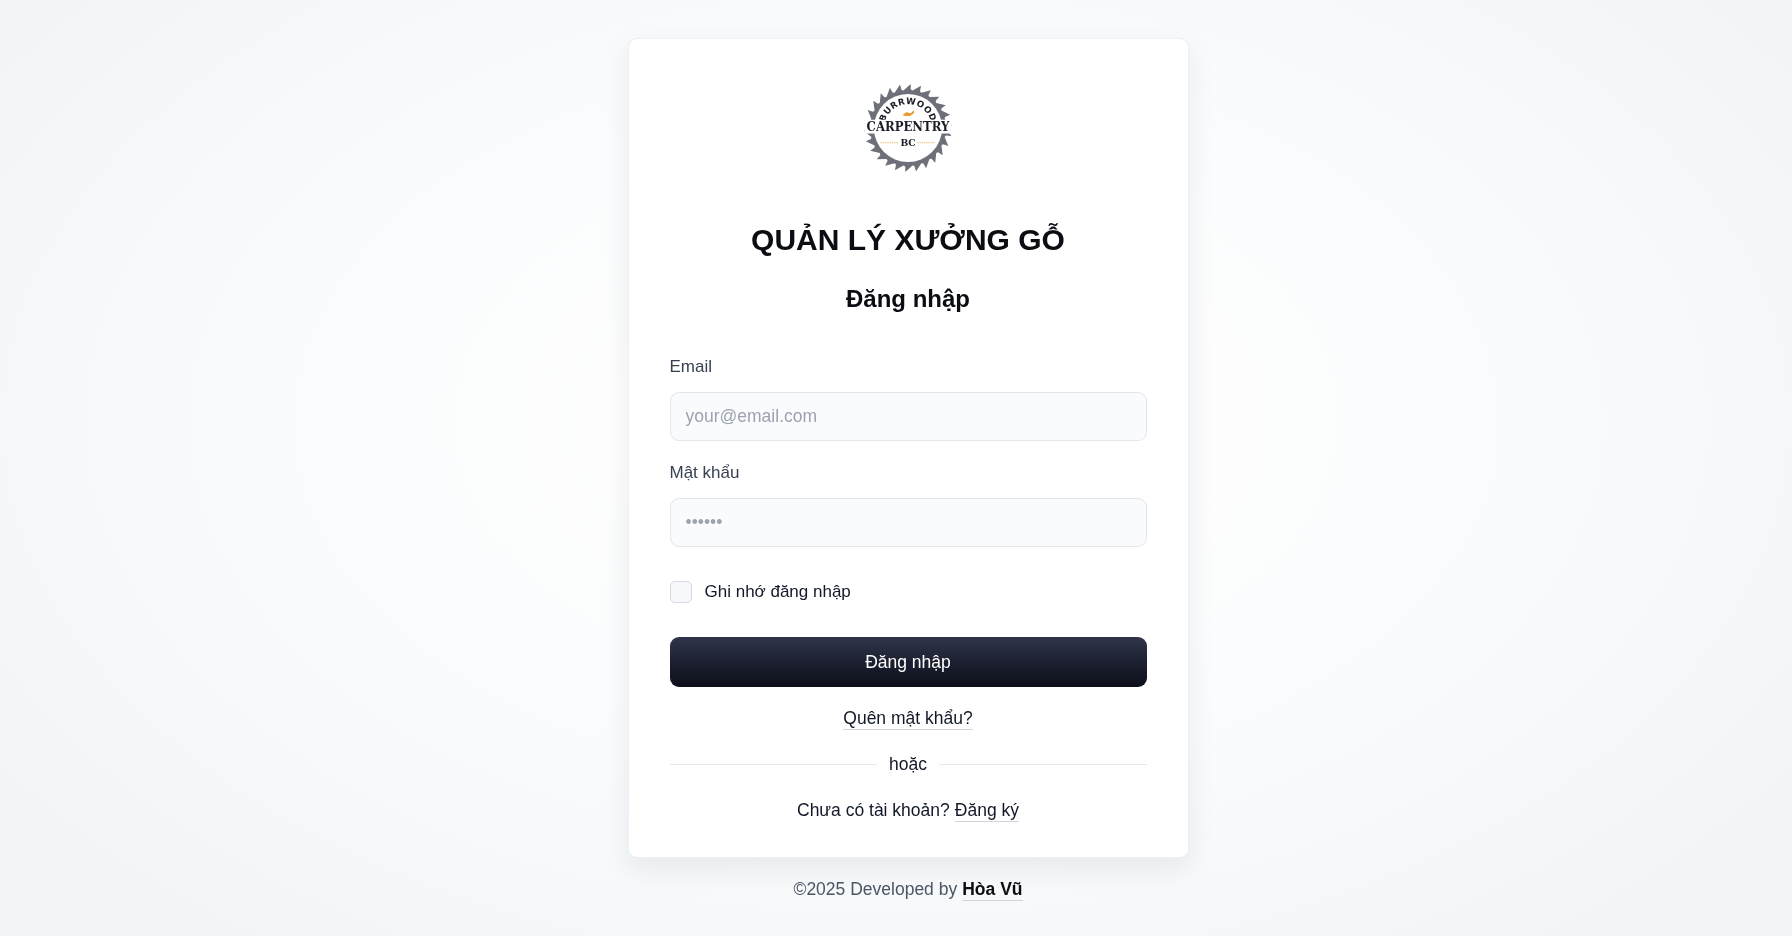 The image size is (1792, 936). What do you see at coordinates (705, 473) in the screenshot?
I see `field-label: Mật khẩu` at bounding box center [705, 473].